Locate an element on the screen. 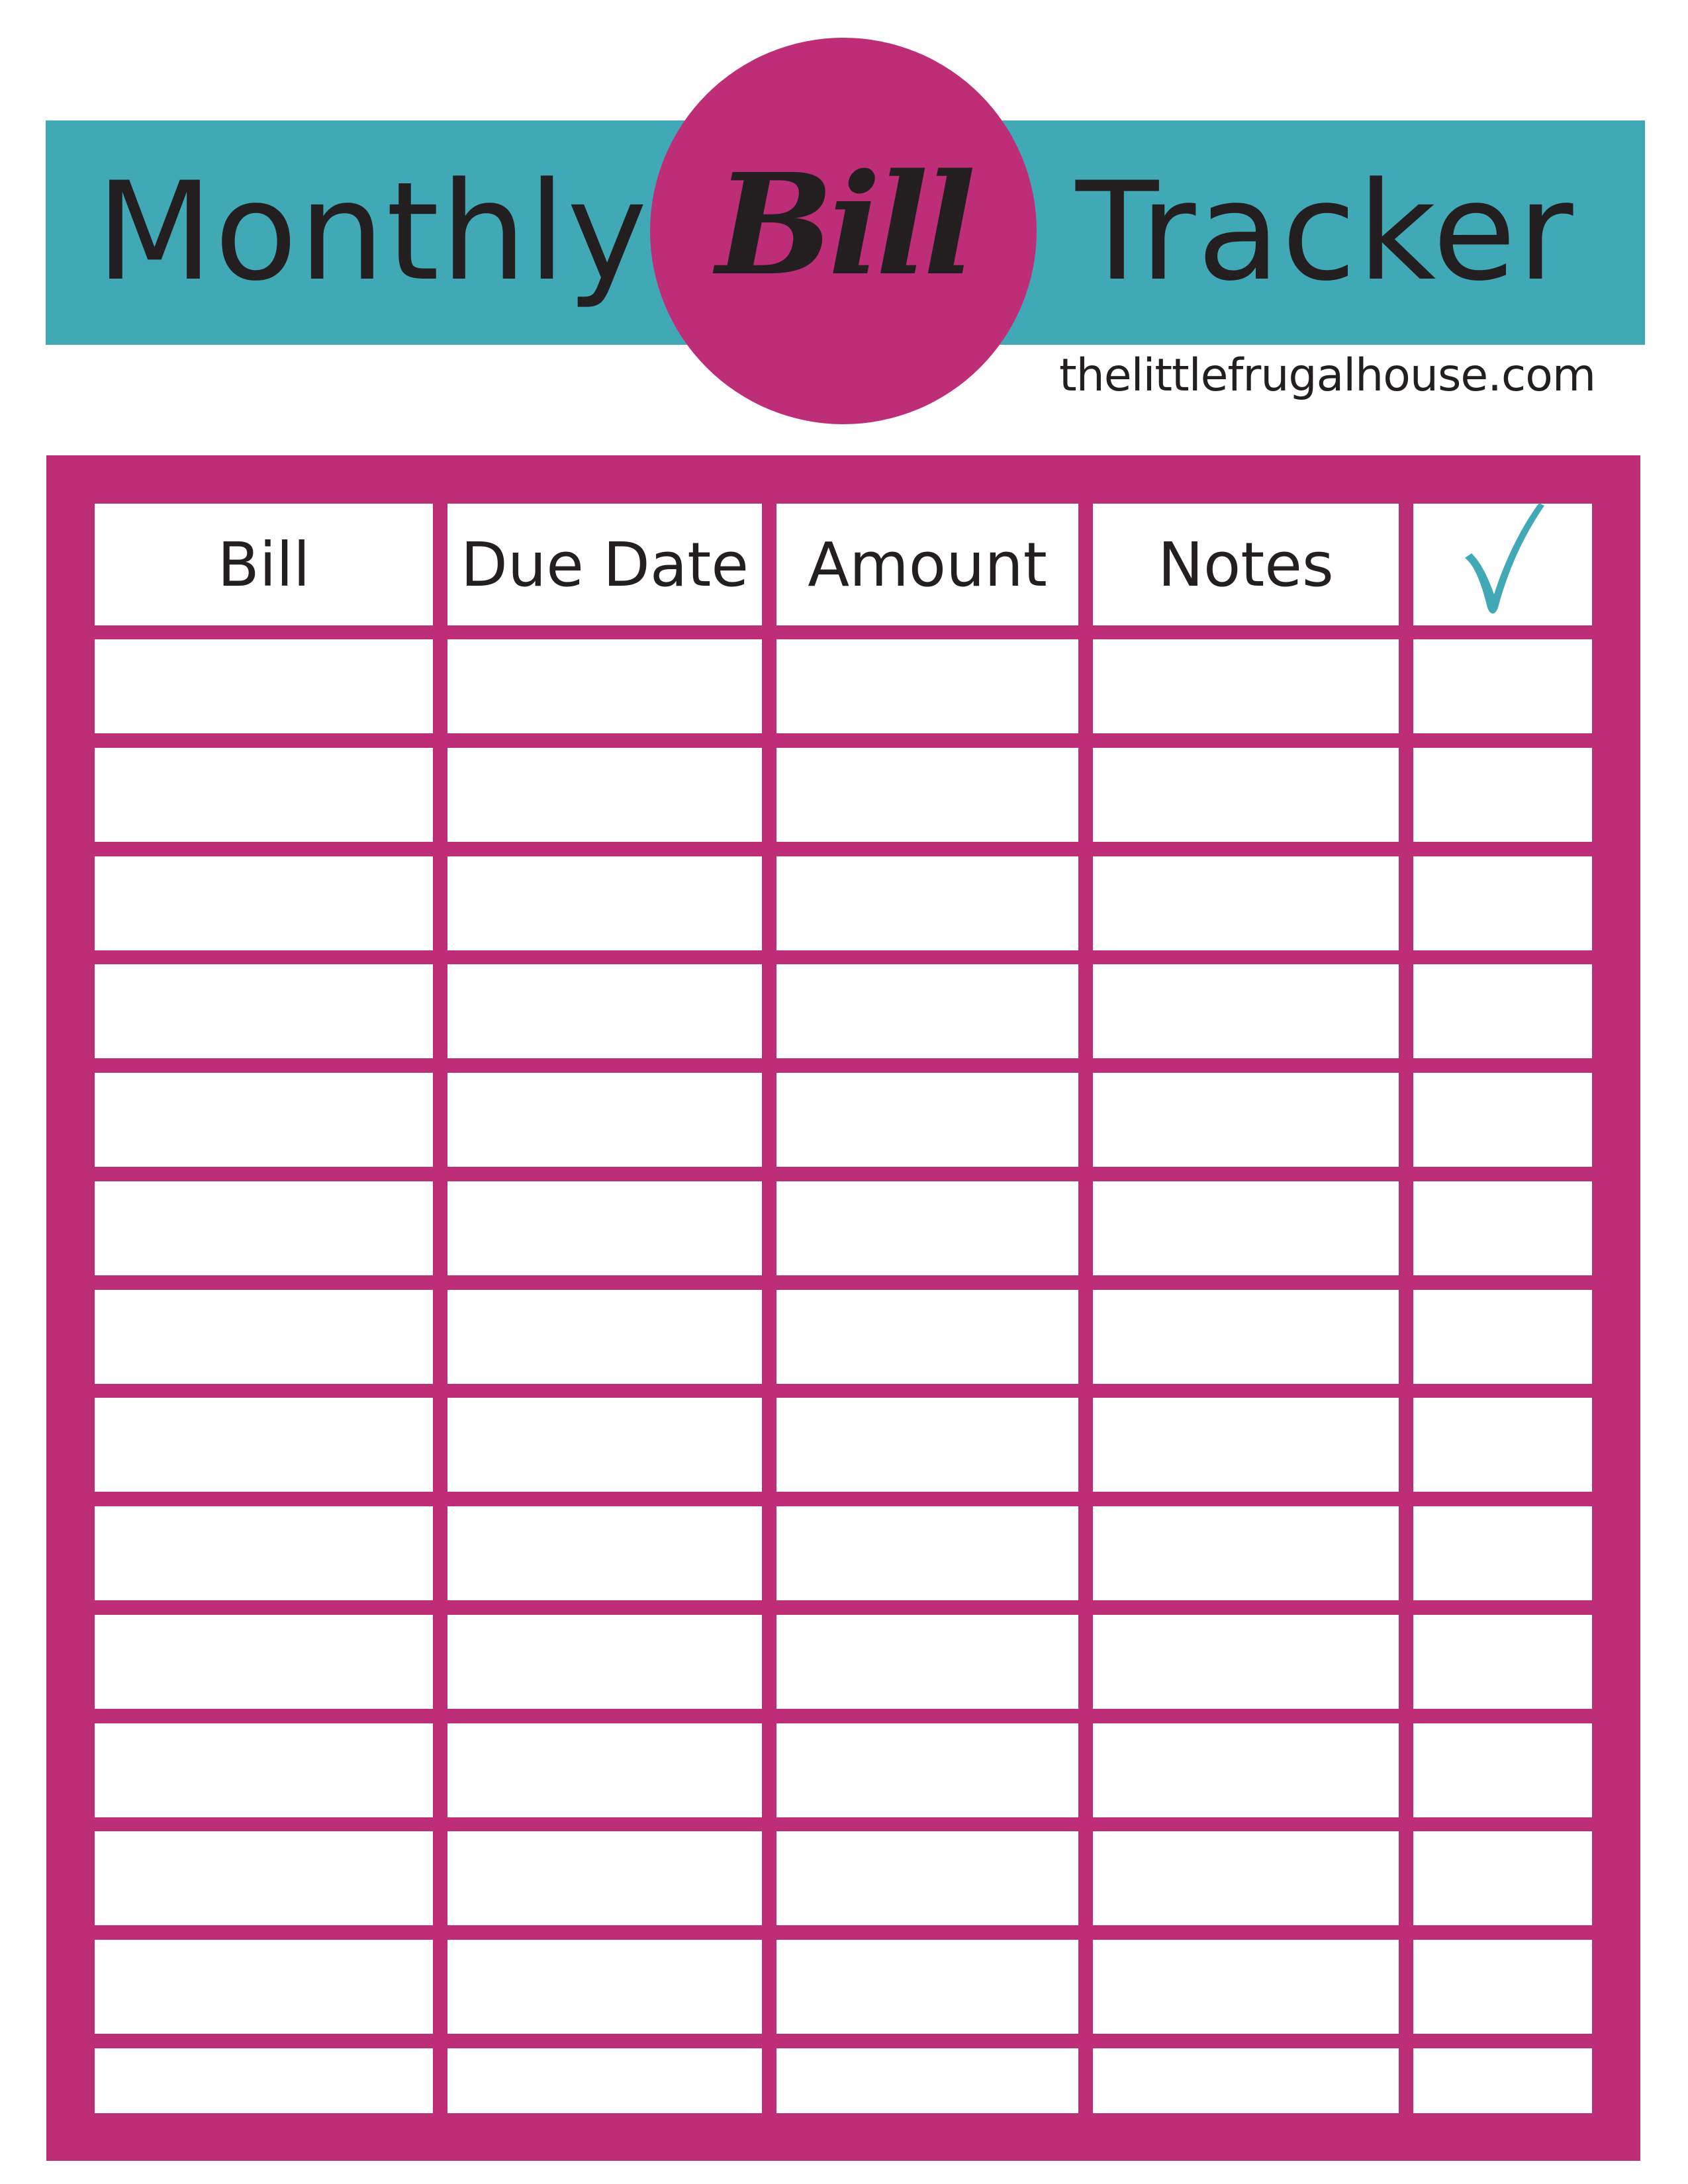 This screenshot has height=2184, width=1688. checkmark-icon is located at coordinates (1504, 558).